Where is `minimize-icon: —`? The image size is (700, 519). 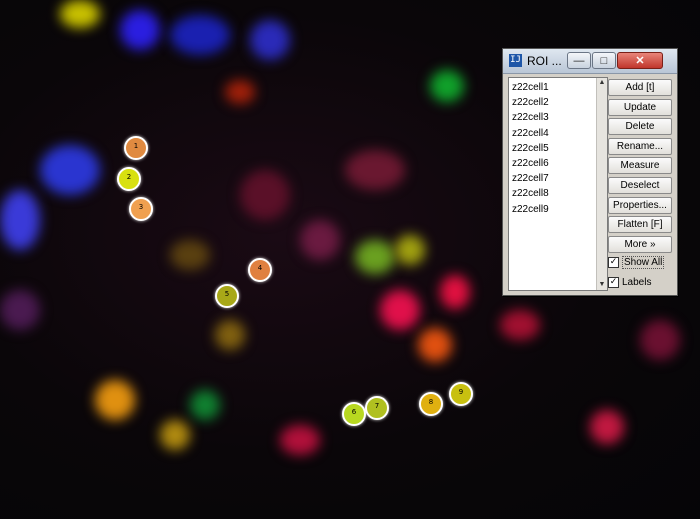
minimize-icon: — is located at coordinates (579, 61).